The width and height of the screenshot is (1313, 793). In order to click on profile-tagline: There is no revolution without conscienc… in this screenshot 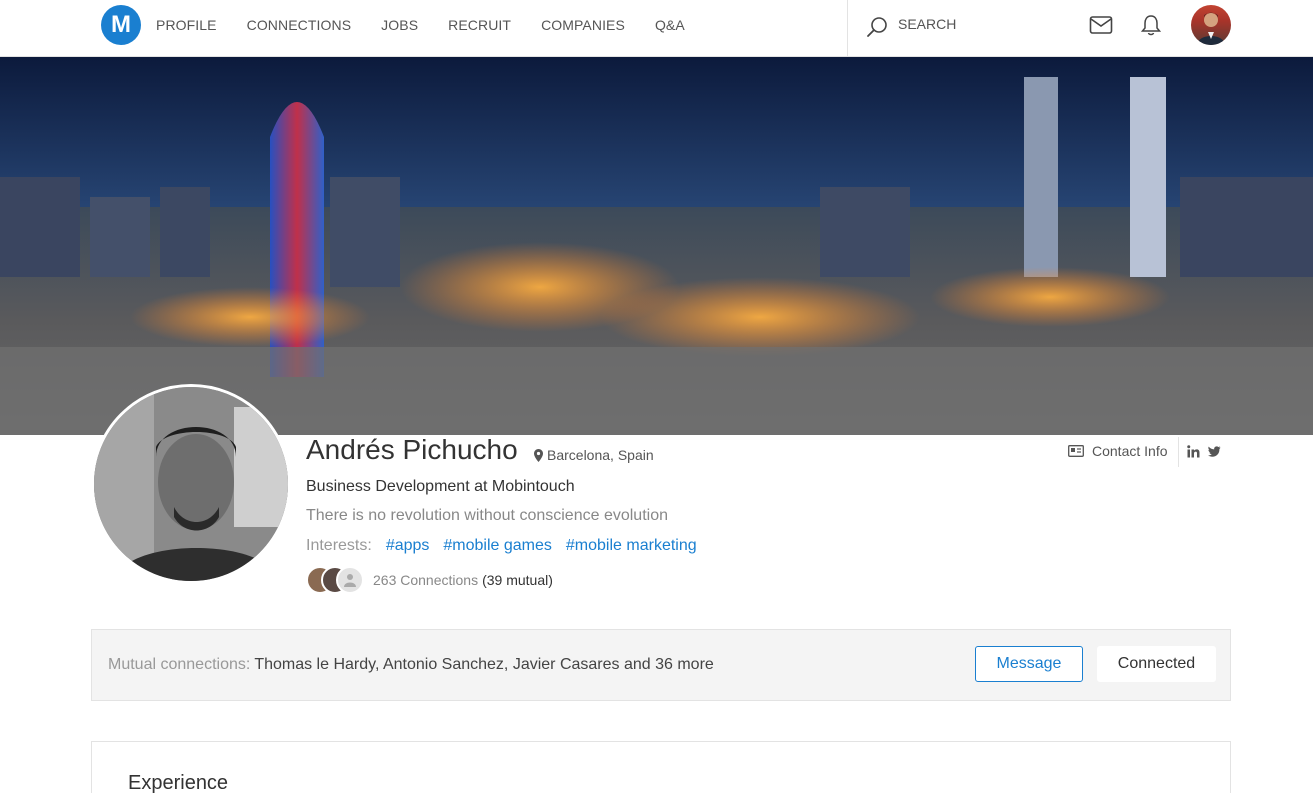, I will do `click(487, 515)`.